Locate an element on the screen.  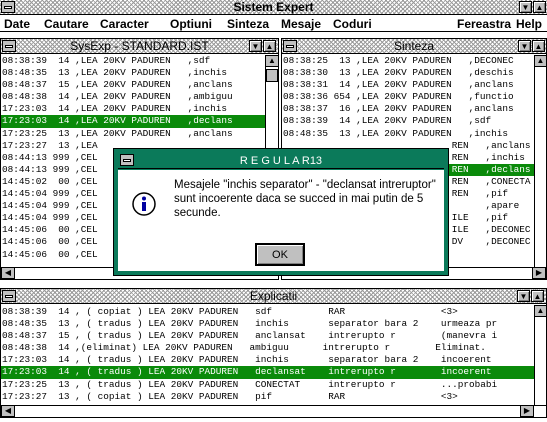
sinteza-row: 08:38:31 14 ,LEA 20KV PADUREN ,anclans is located at coordinates (408, 85).